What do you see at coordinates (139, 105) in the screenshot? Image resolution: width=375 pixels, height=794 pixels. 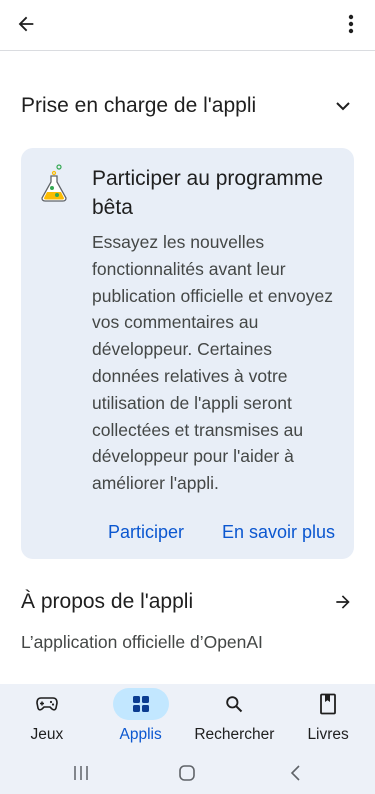 I see `support-section-title: Prise en charge de l'appli` at bounding box center [139, 105].